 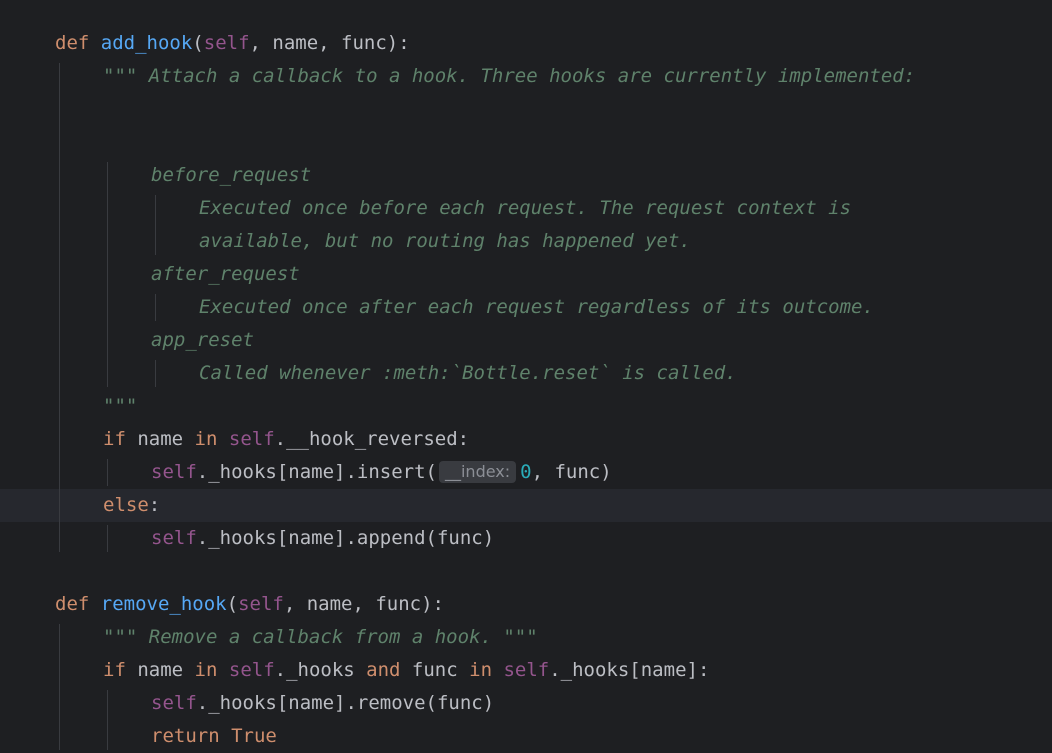 What do you see at coordinates (316, 472) in the screenshot?
I see `code-token: ._hooks[name].insert(` at bounding box center [316, 472].